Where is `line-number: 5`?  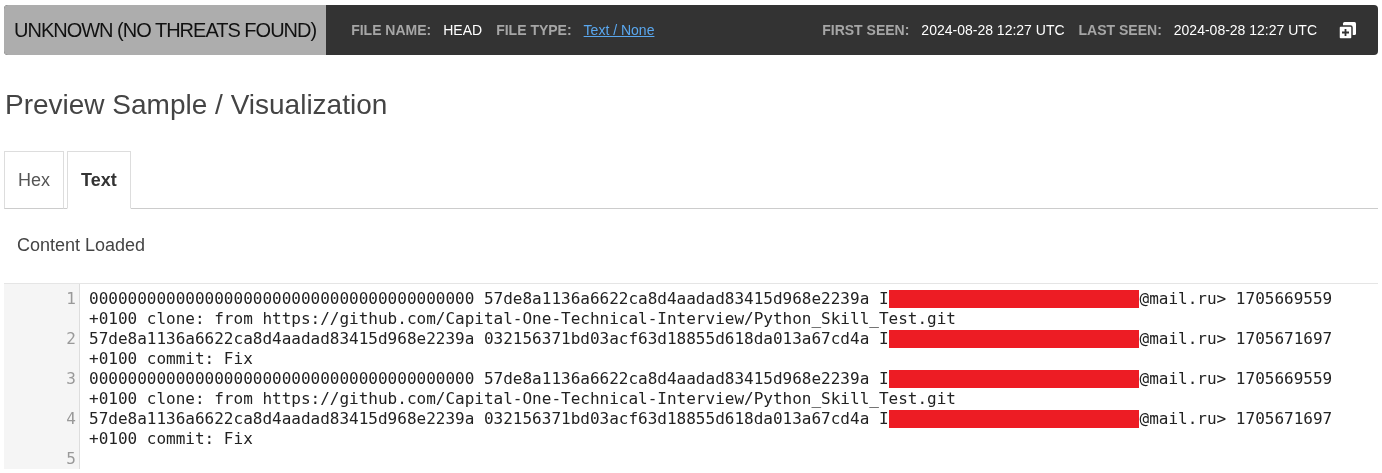
line-number: 5 is located at coordinates (71, 458).